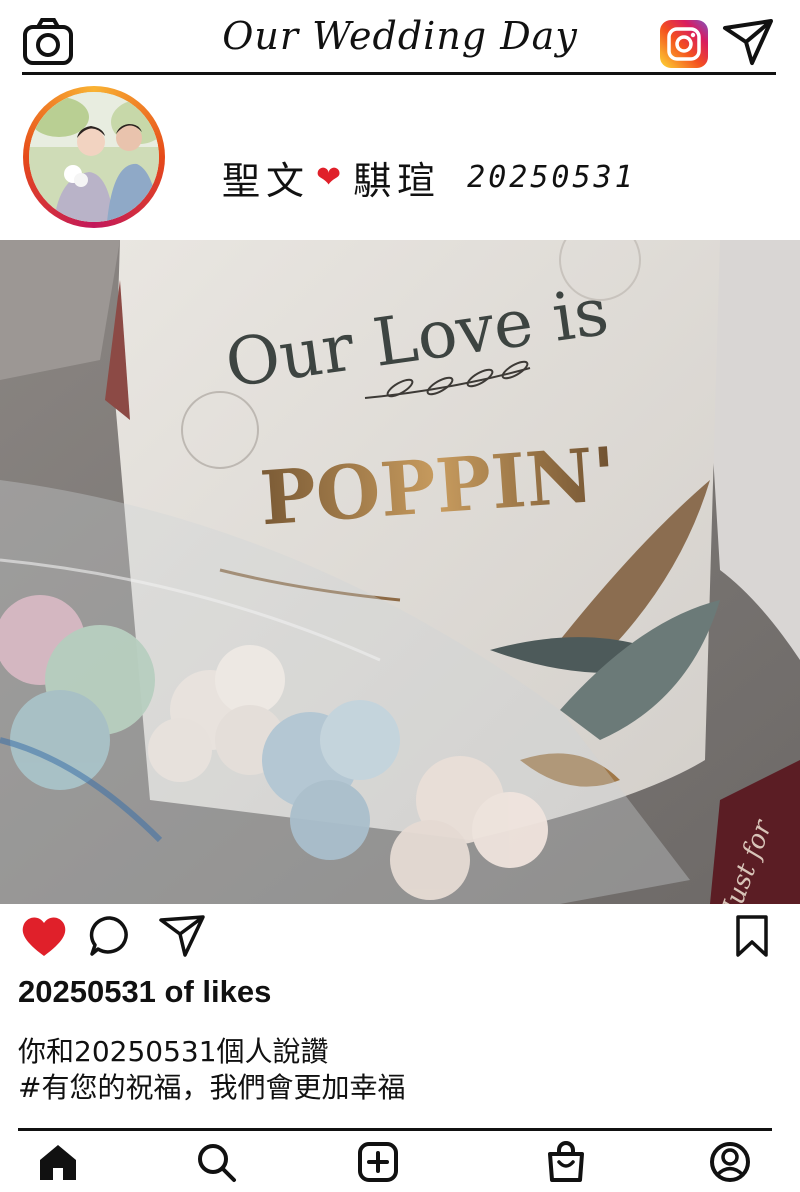  I want to click on bottom-divider, so click(395, 1129).